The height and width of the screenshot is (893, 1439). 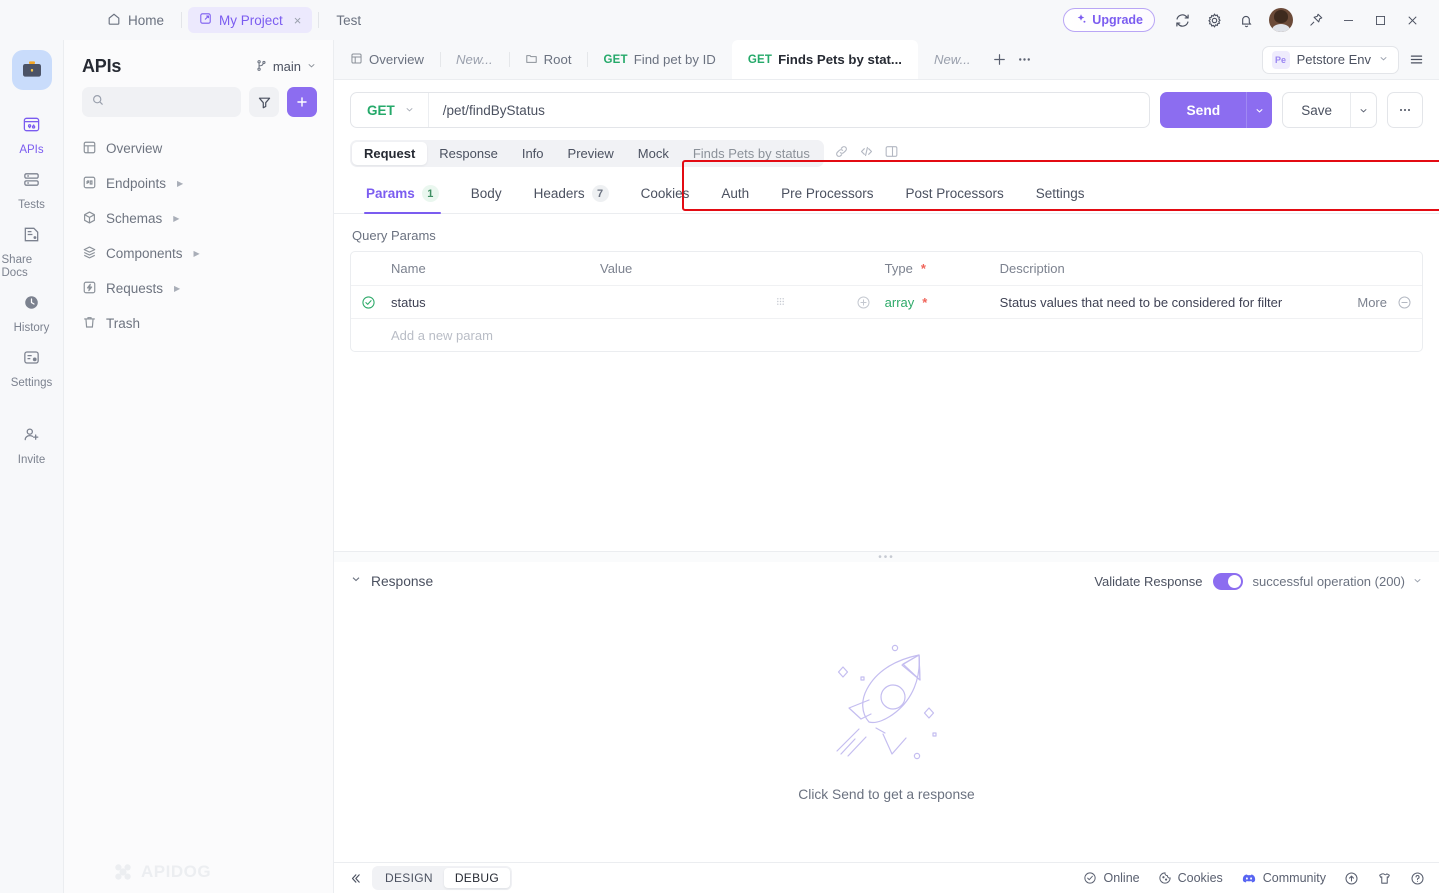 What do you see at coordinates (548, 59) in the screenshot?
I see `editor-tab-root: Root` at bounding box center [548, 59].